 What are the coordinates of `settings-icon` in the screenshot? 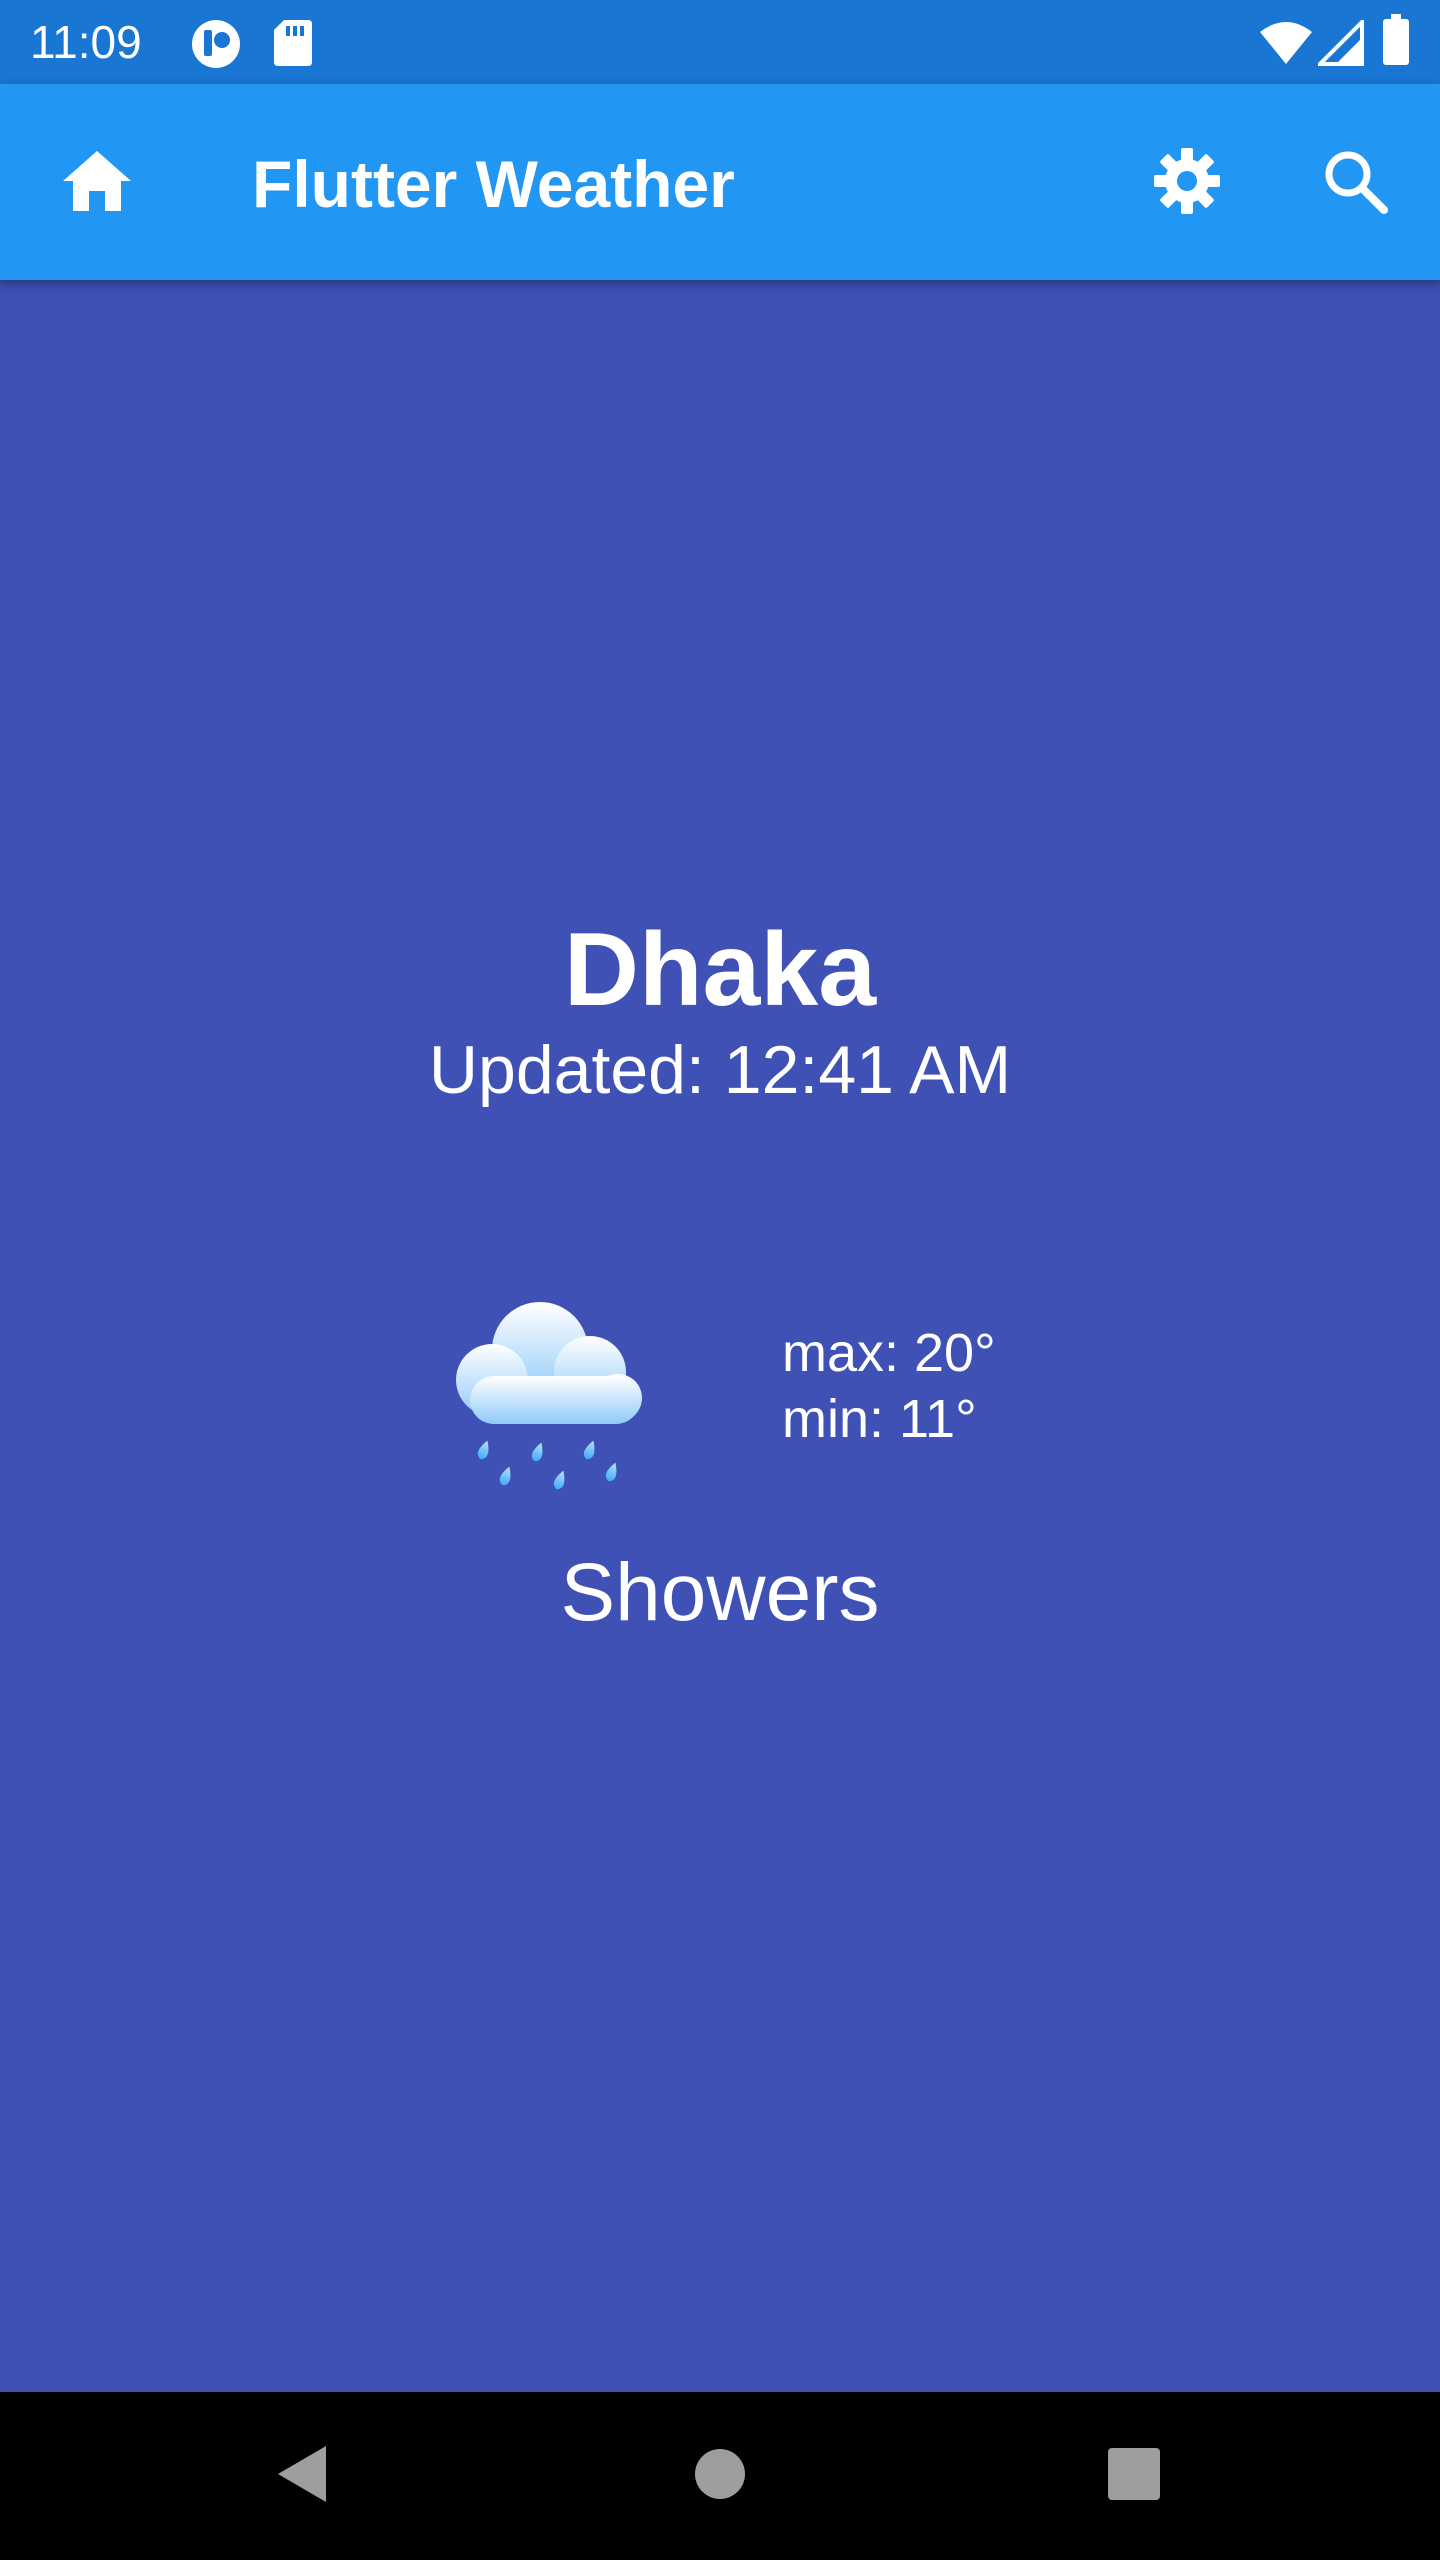 It's located at (1187, 183).